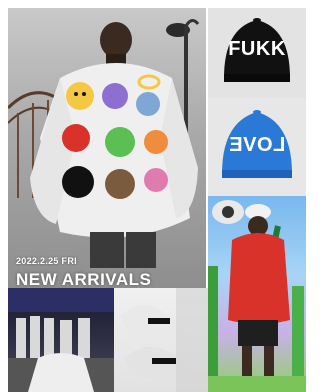 Image resolution: width=320 pixels, height=392 pixels. What do you see at coordinates (120, 142) in the screenshot?
I see `green-face-patch-icon` at bounding box center [120, 142].